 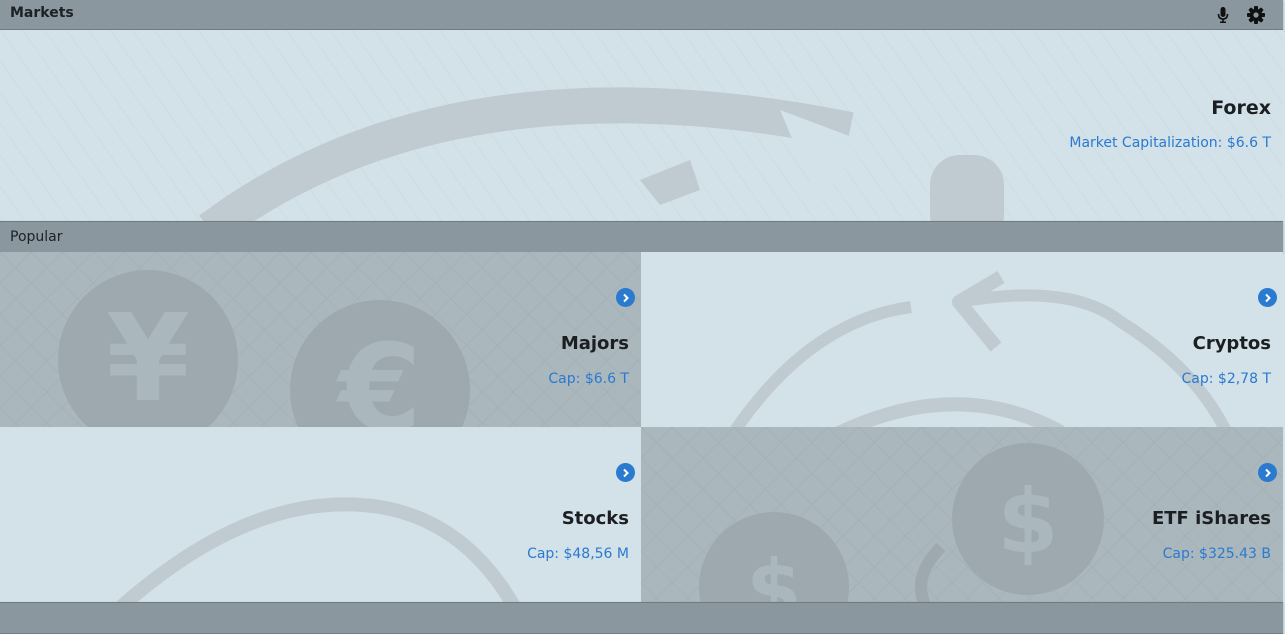 I want to click on tile-stocks: Stocks Cap: $48,56 M, so click(x=320, y=514).